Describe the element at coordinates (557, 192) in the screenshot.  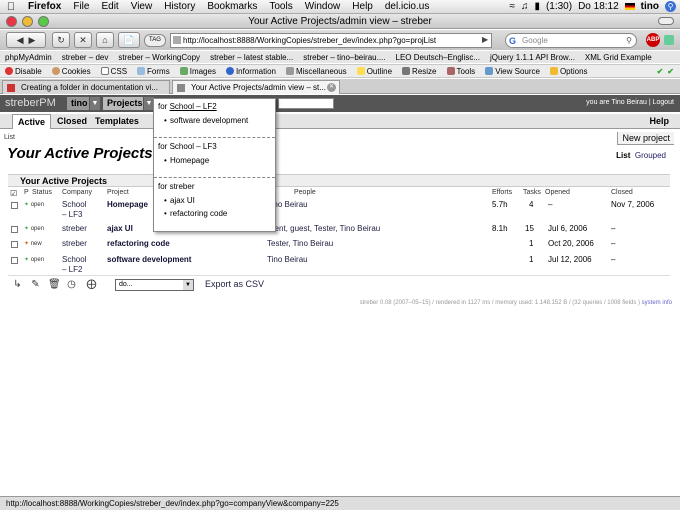
I see `col-opened: Opened` at that location.